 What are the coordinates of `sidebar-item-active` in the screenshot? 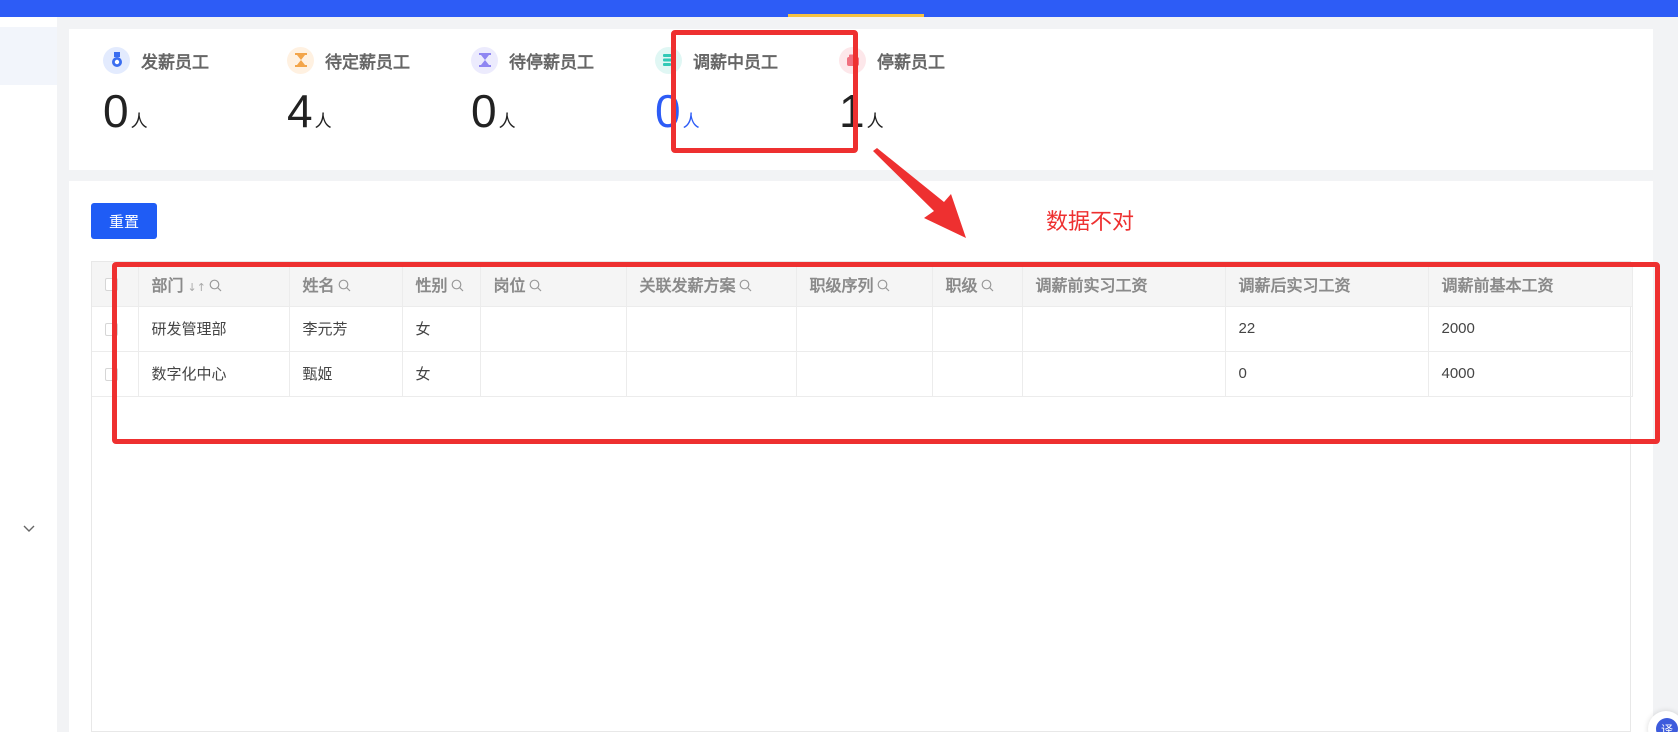 It's located at (28, 56).